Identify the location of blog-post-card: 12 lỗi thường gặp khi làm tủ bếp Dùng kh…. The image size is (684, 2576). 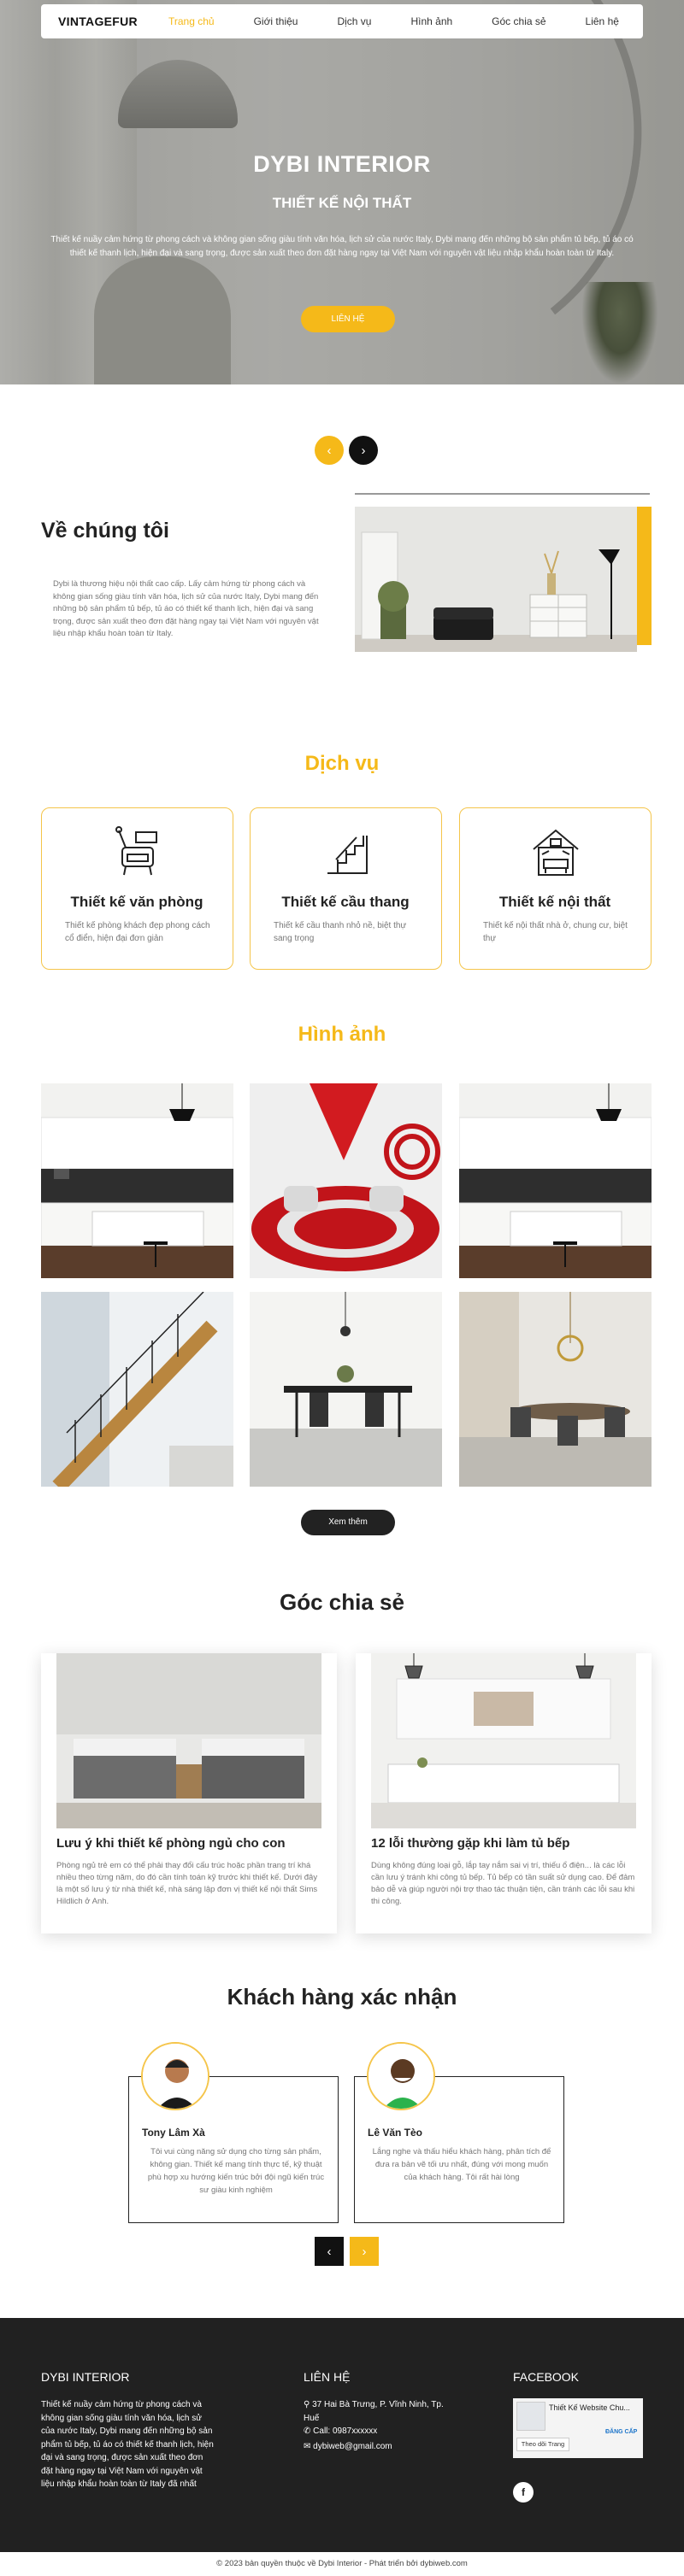
(504, 1793).